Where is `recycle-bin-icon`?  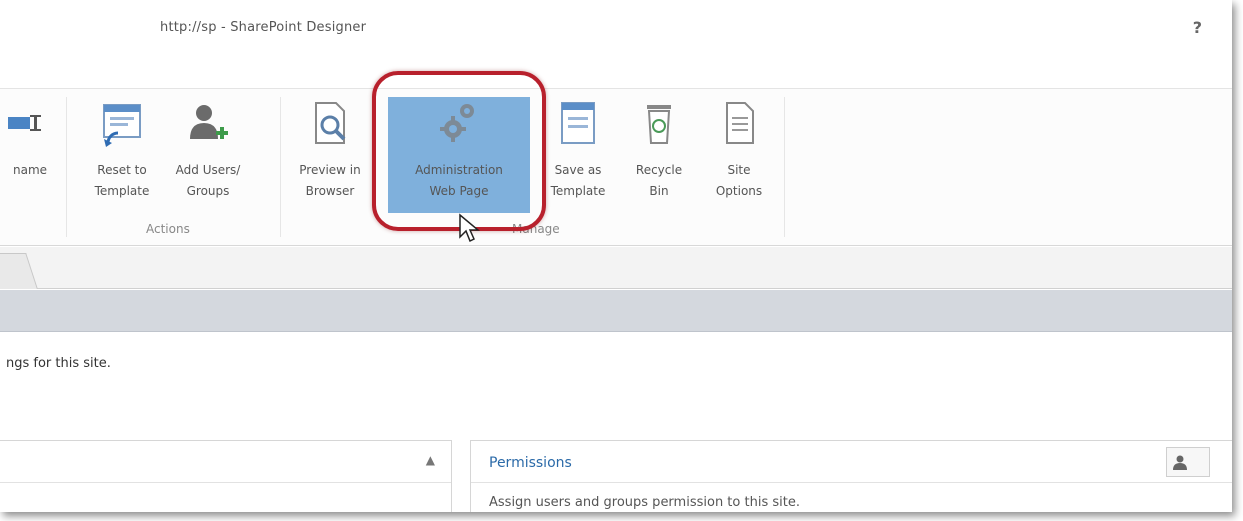 recycle-bin-icon is located at coordinates (659, 124).